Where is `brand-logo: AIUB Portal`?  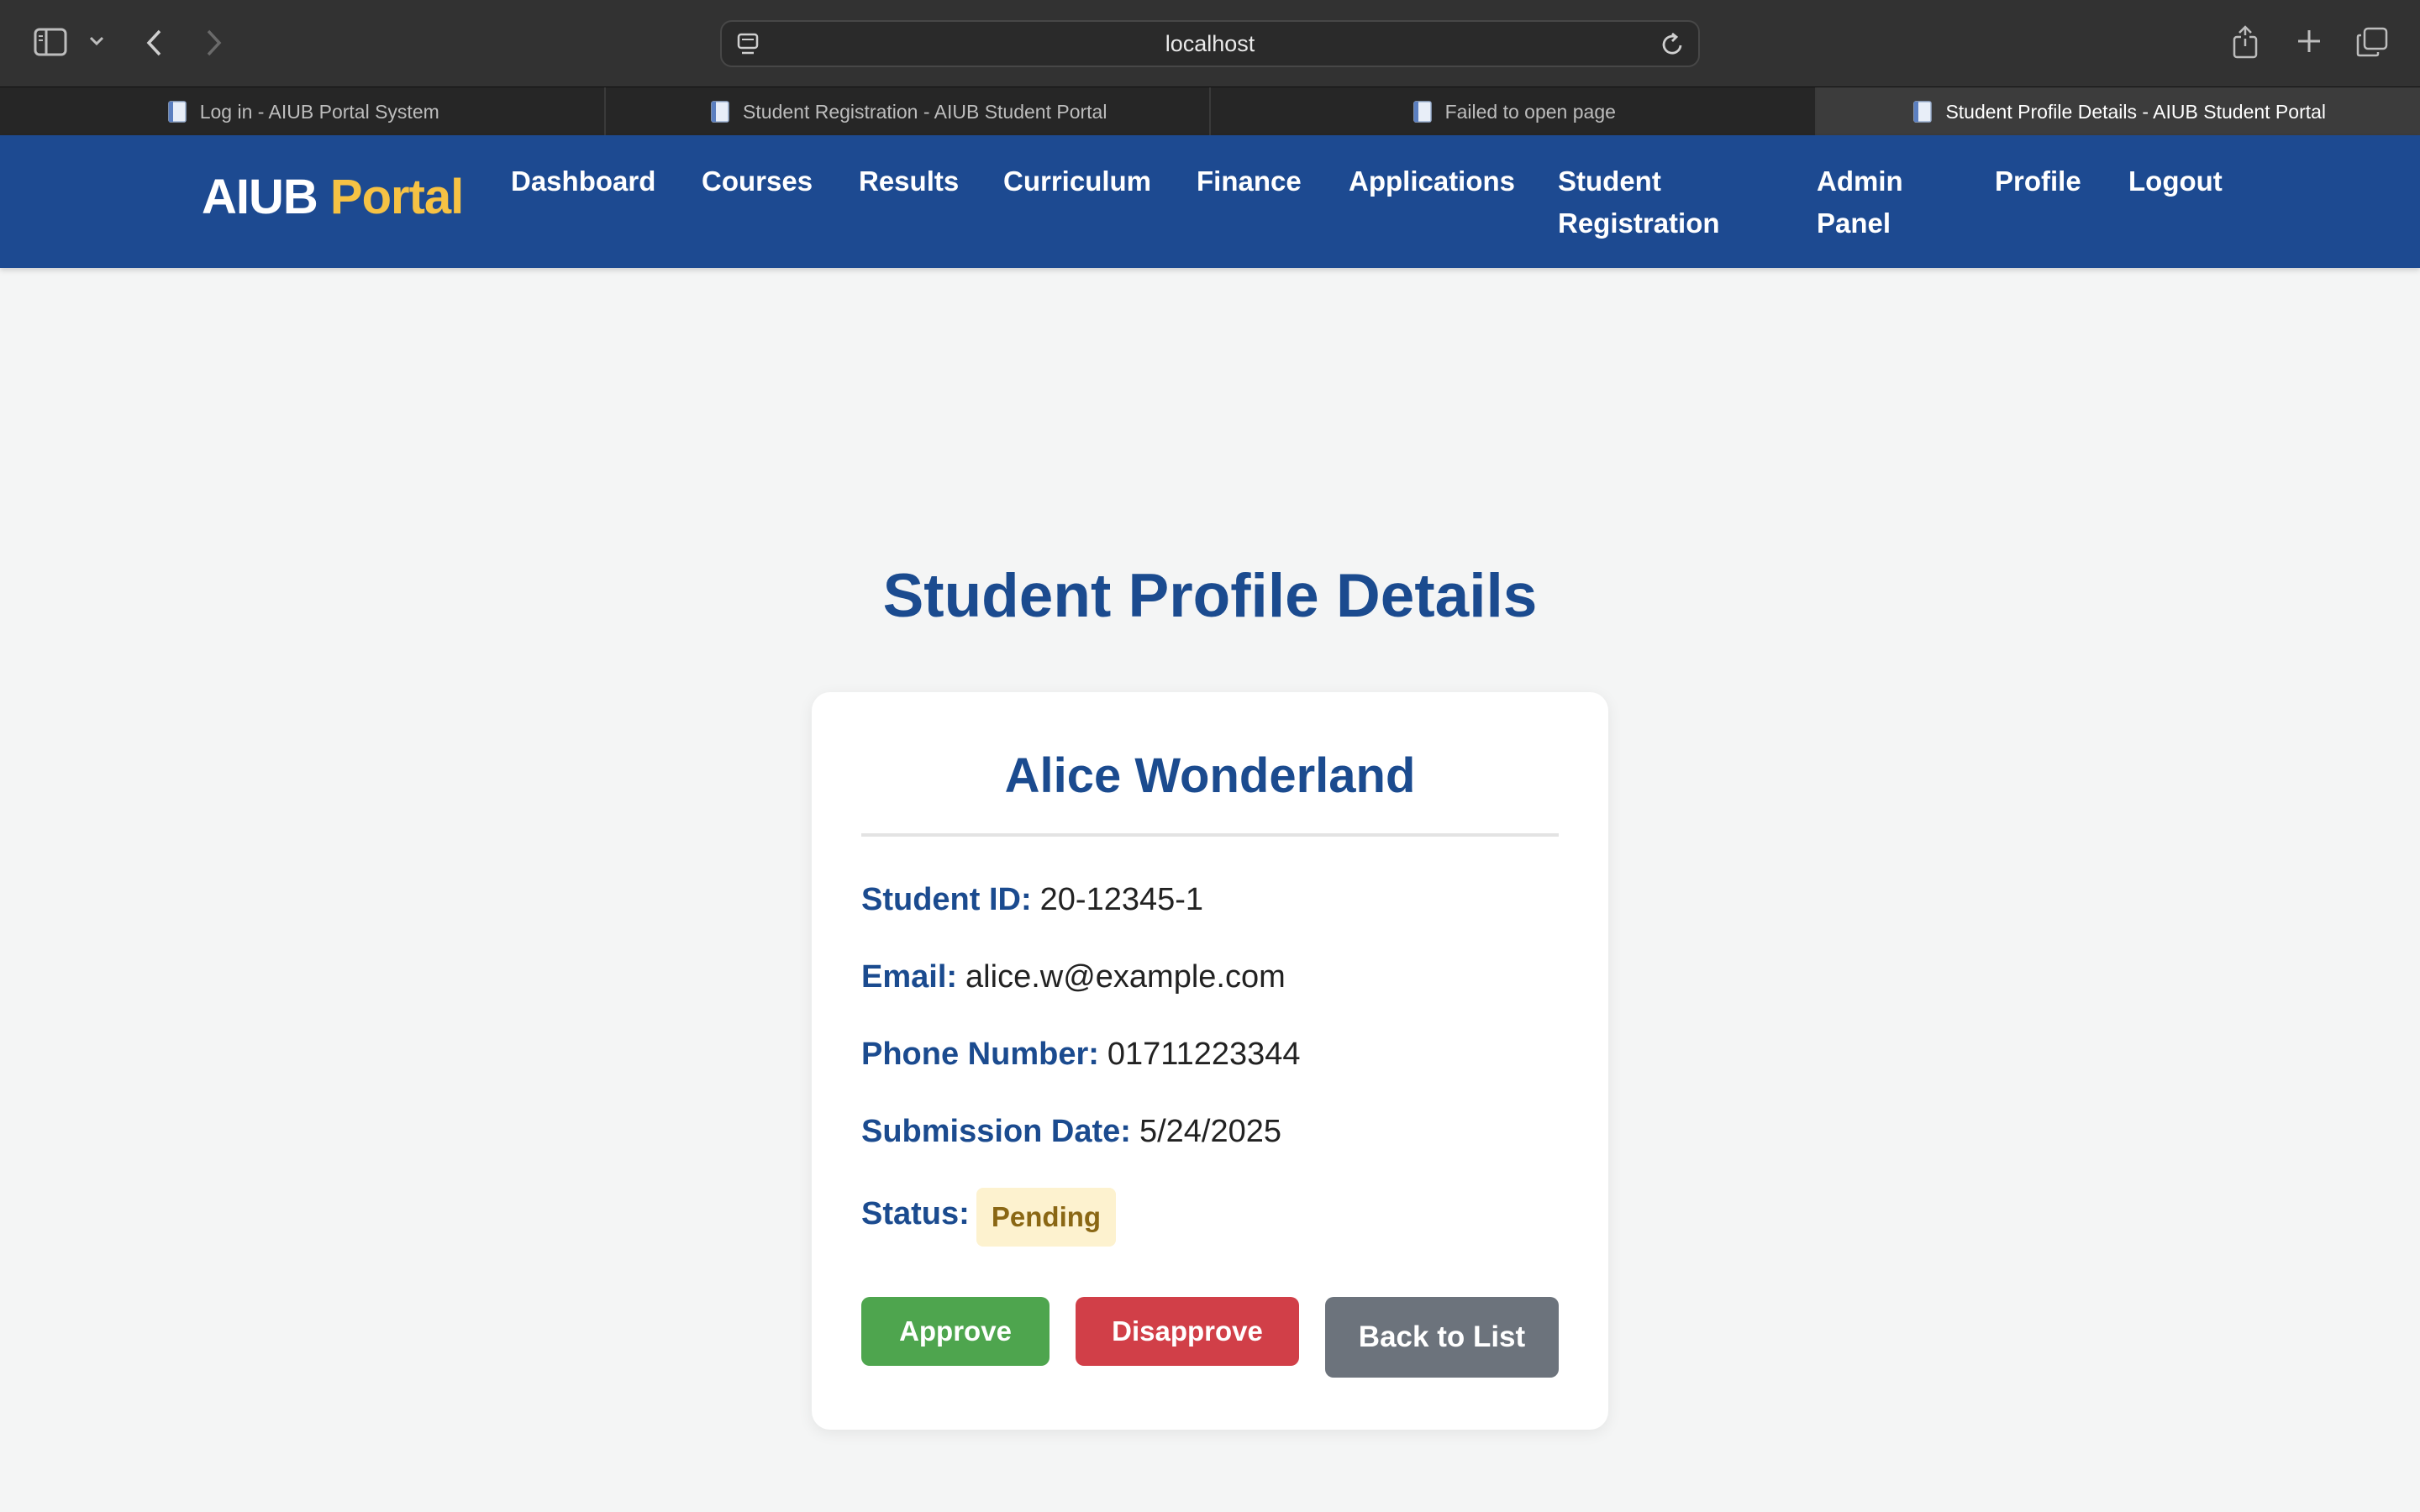 brand-logo: AIUB Portal is located at coordinates (333, 197).